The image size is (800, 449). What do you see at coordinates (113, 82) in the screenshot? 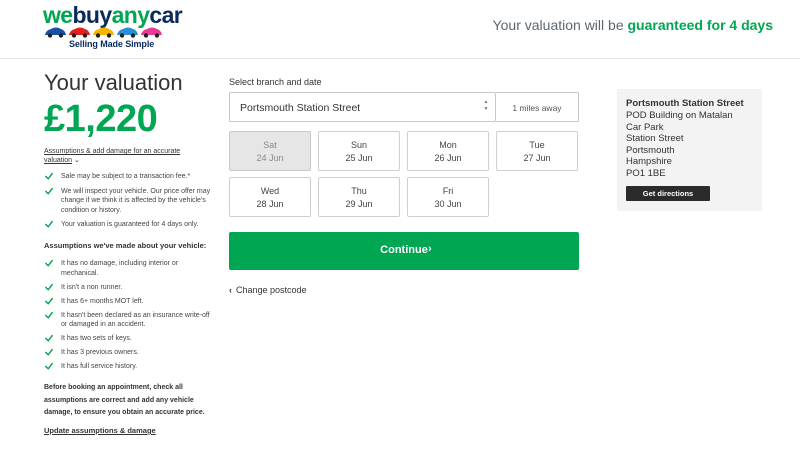
I see `valuation-title: Your valuation` at bounding box center [113, 82].